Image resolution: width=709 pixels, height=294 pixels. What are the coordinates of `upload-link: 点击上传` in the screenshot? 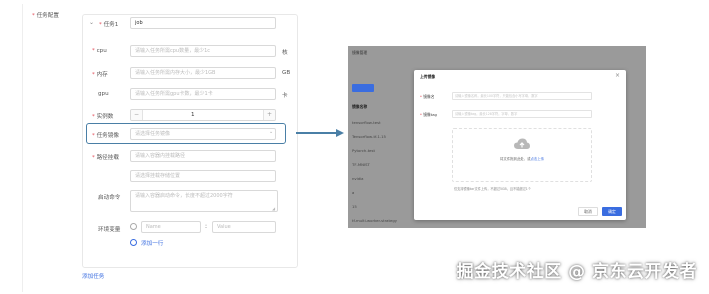 It's located at (538, 159).